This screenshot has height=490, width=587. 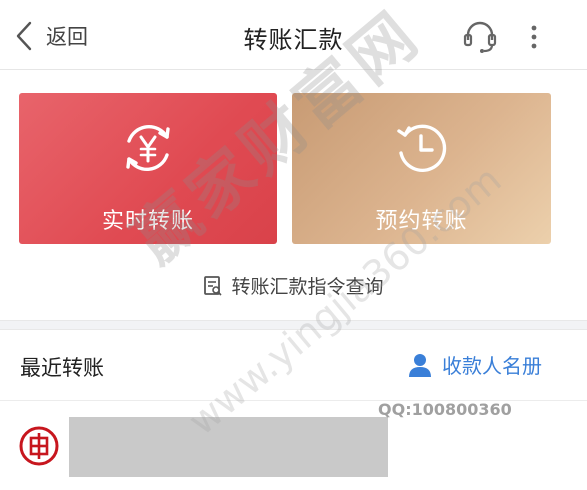 I want to click on yuan-cycle-icon, so click(x=148, y=148).